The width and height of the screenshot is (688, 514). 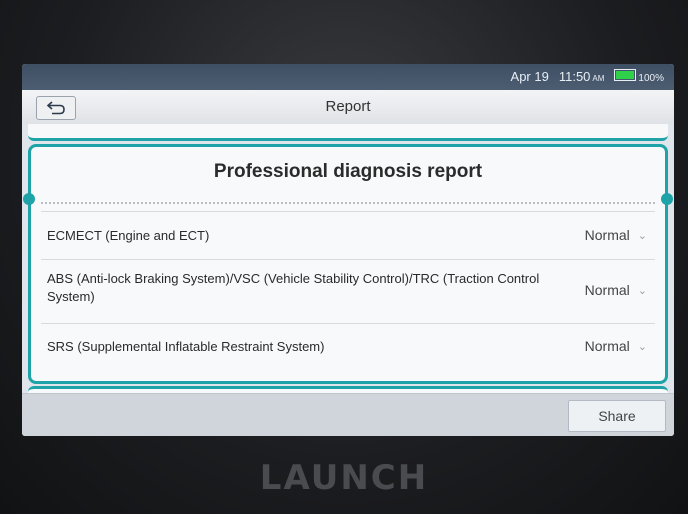 I want to click on battery-fill, so click(x=625, y=75).